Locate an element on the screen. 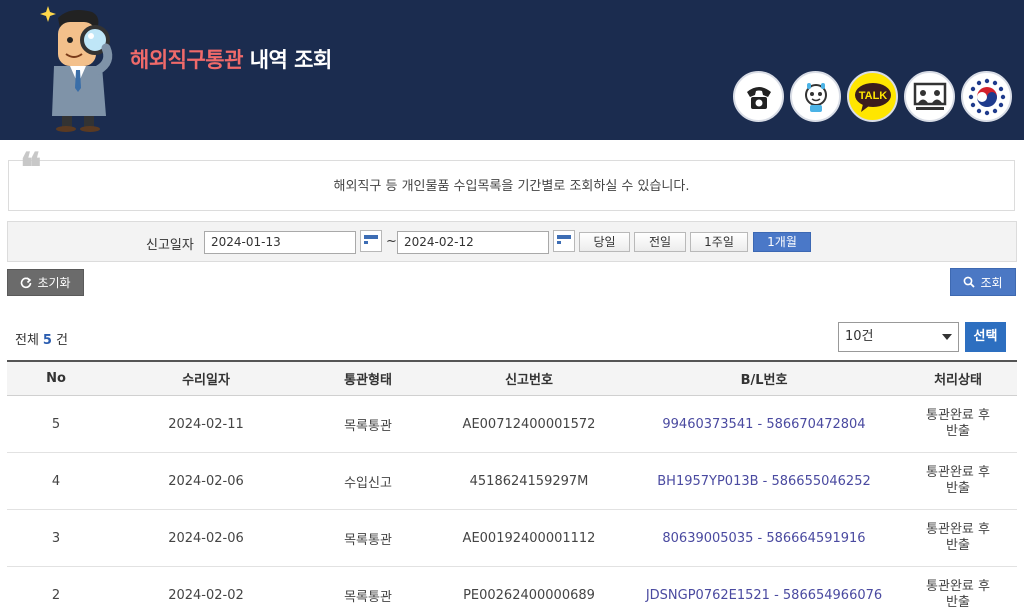  quick-today-button: 당일 is located at coordinates (604, 242).